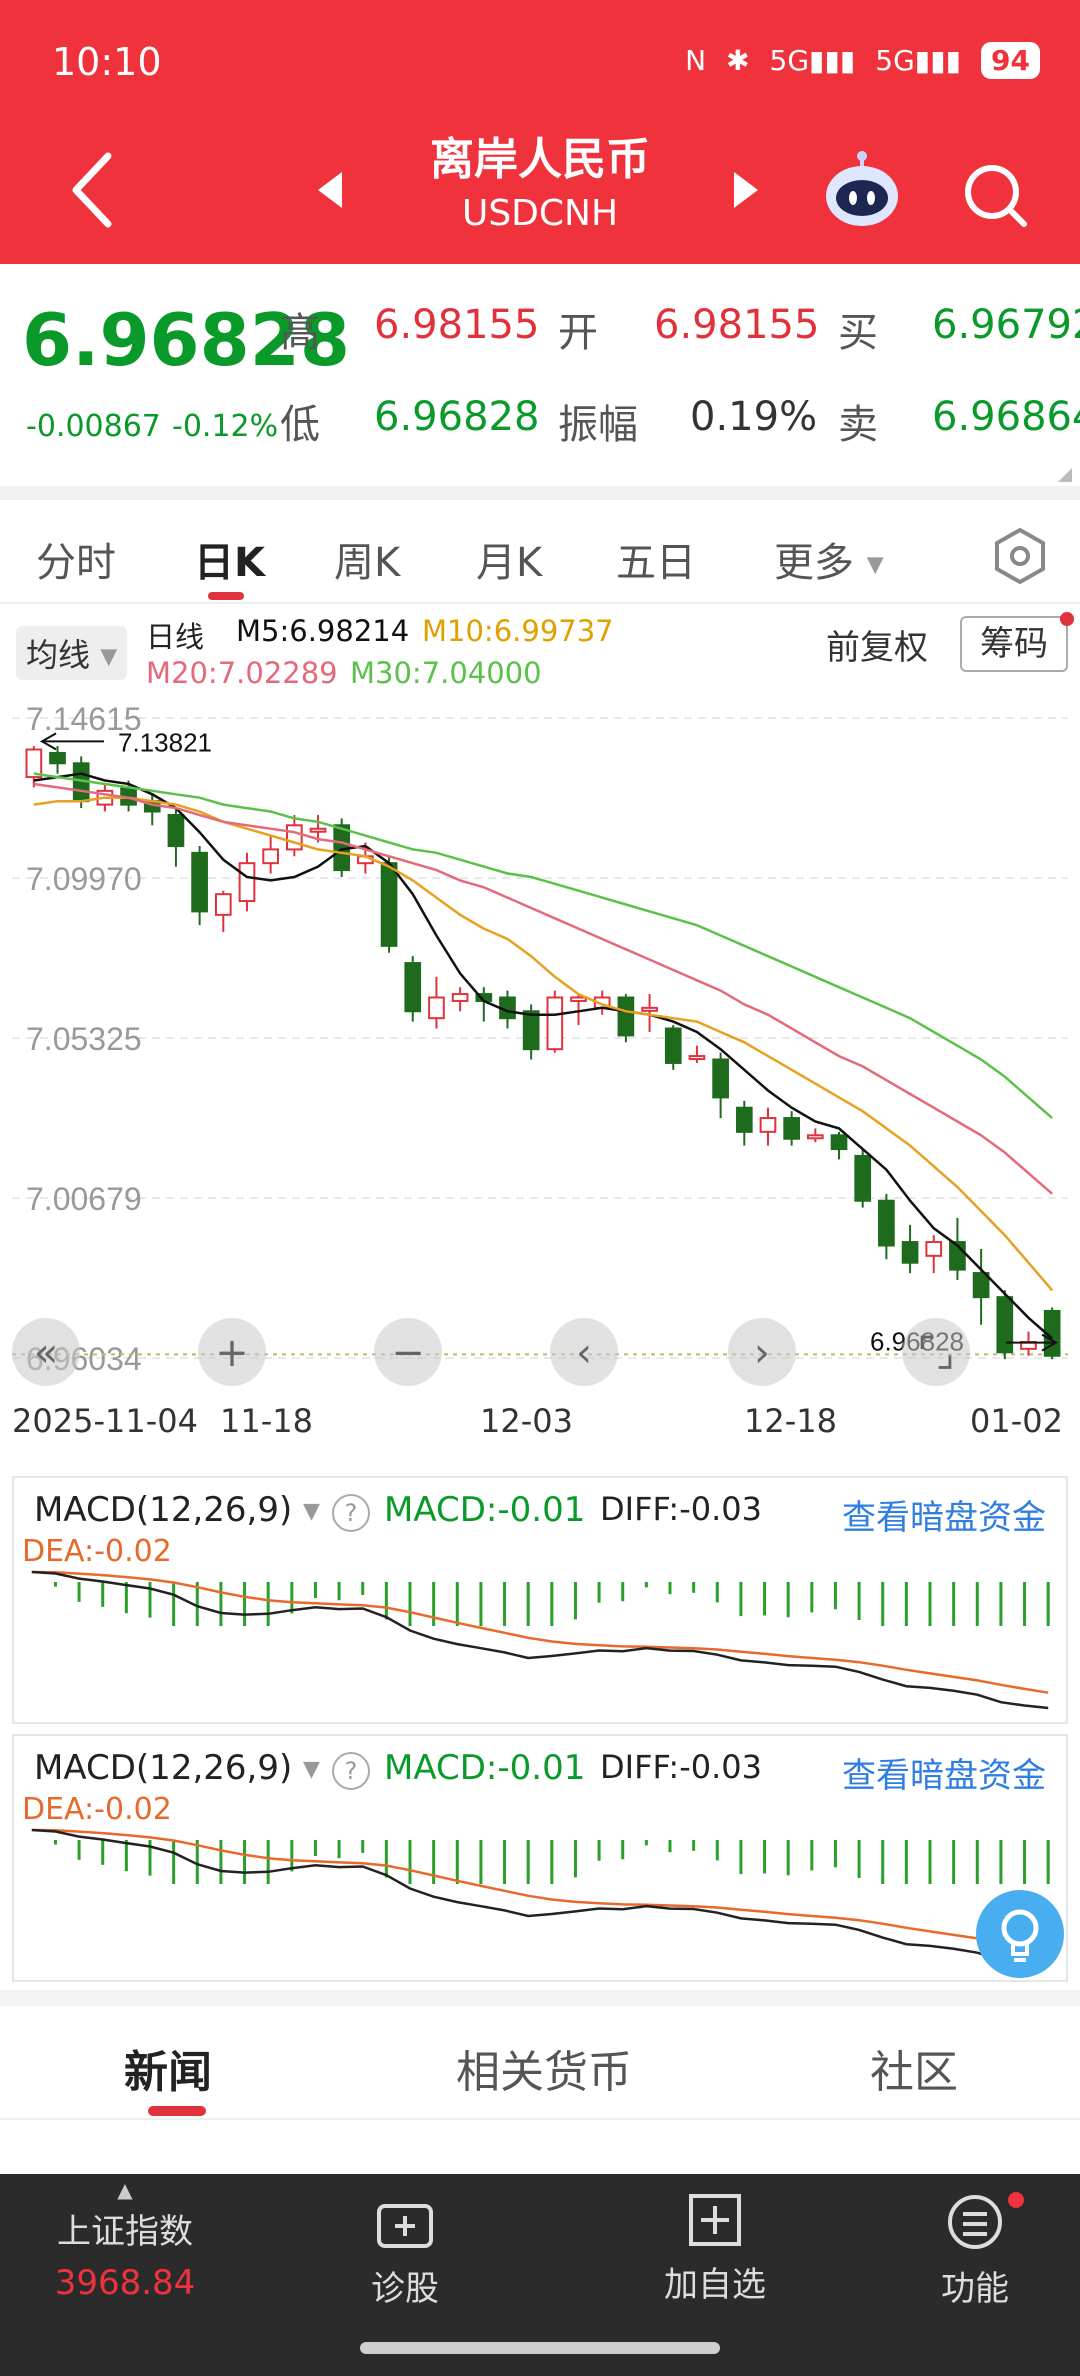  Describe the element at coordinates (1016, 1421) in the screenshot. I see `x-tick-label: 01-02` at that location.